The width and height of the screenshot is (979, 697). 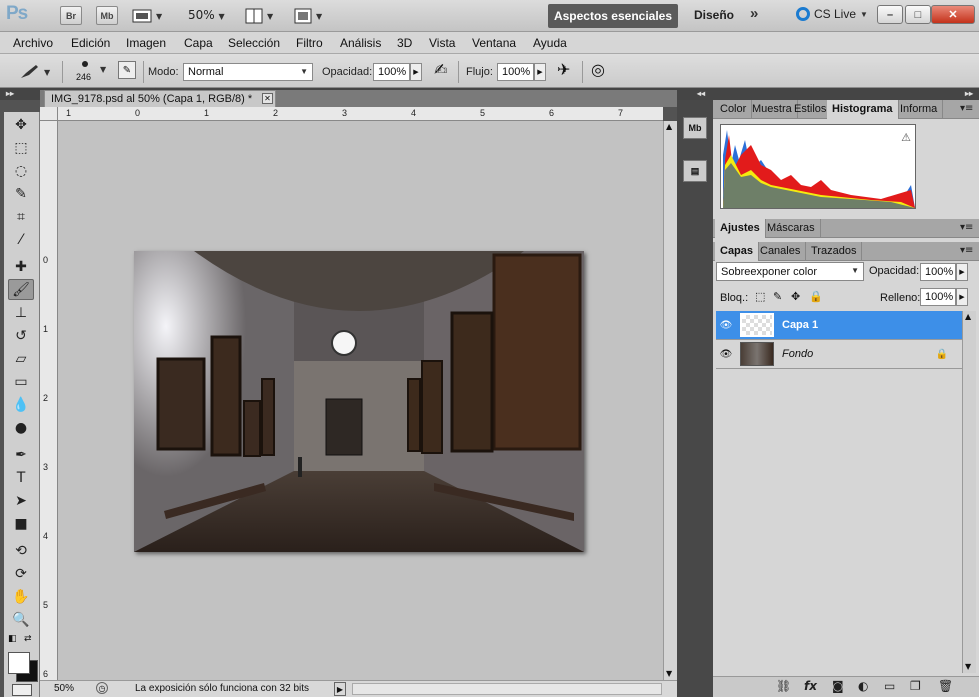 I want to click on quick-mask-button, so click(x=22, y=690).